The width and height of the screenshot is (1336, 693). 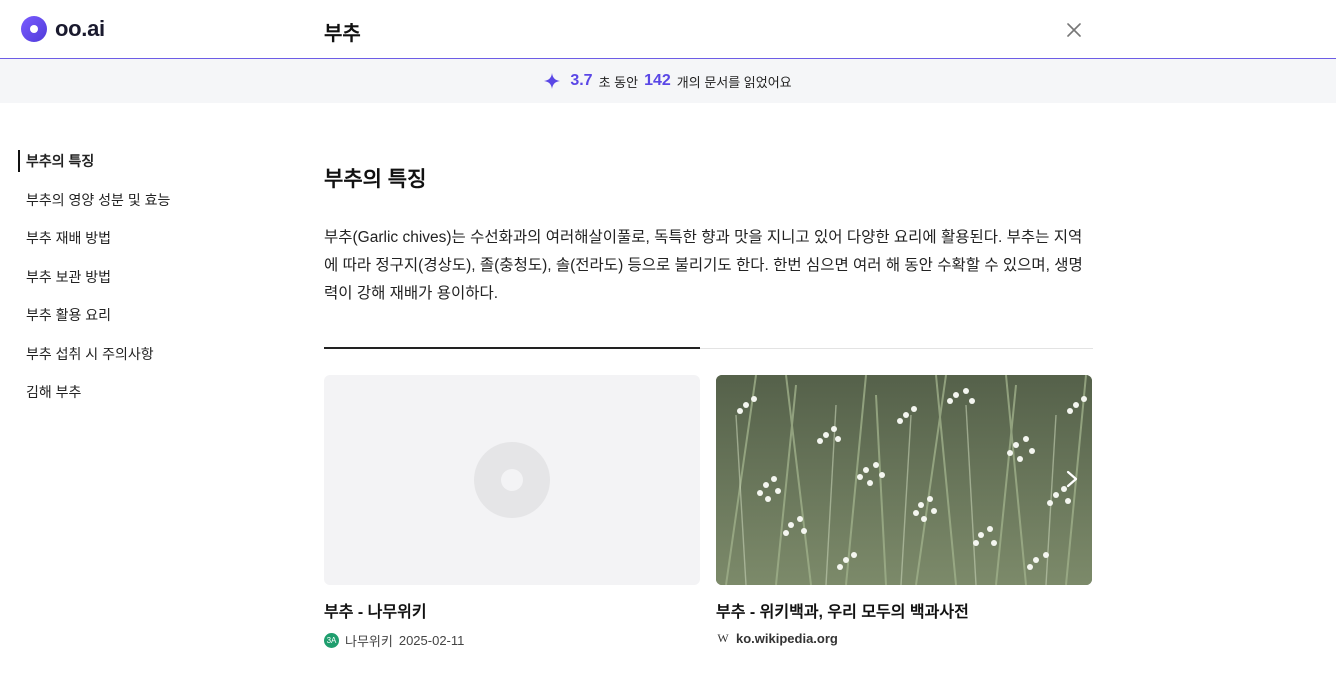 I want to click on toc-item-gimhae: 김해 부추, so click(x=138, y=392).